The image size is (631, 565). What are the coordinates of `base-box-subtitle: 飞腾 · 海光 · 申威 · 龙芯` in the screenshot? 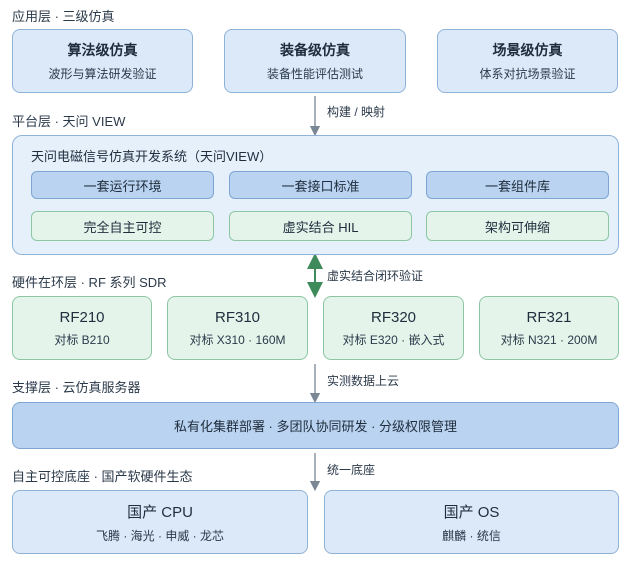 It's located at (160, 535).